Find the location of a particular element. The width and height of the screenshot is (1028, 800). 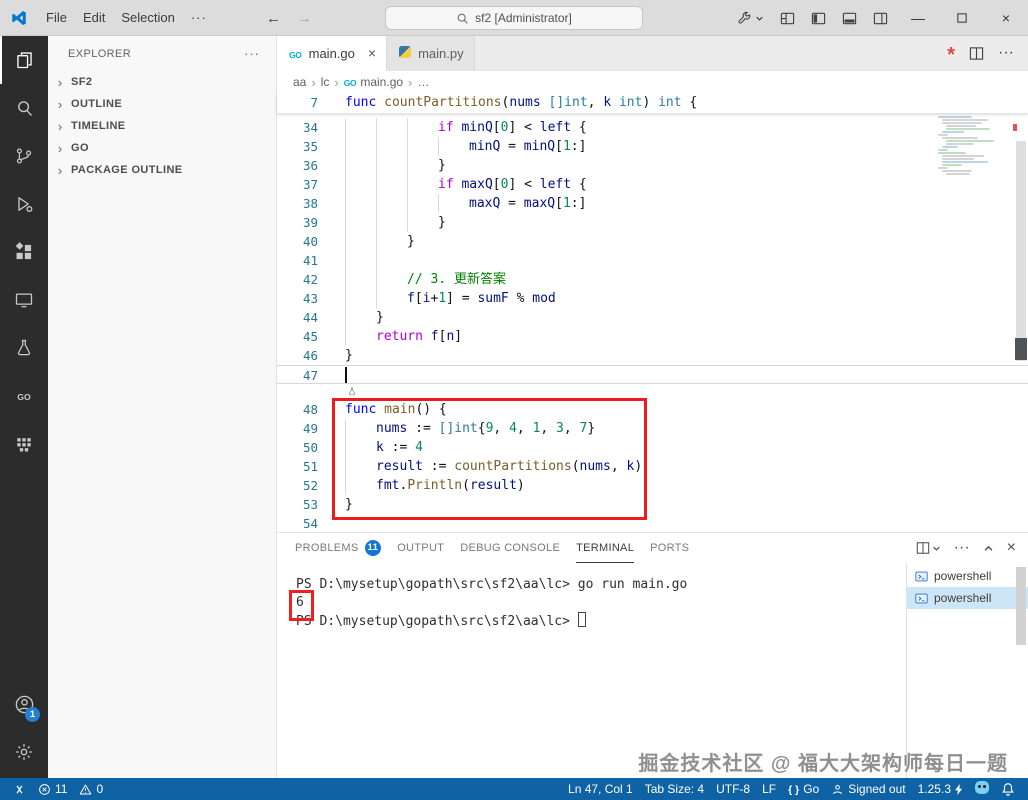

menu-file: File is located at coordinates (56, 17).